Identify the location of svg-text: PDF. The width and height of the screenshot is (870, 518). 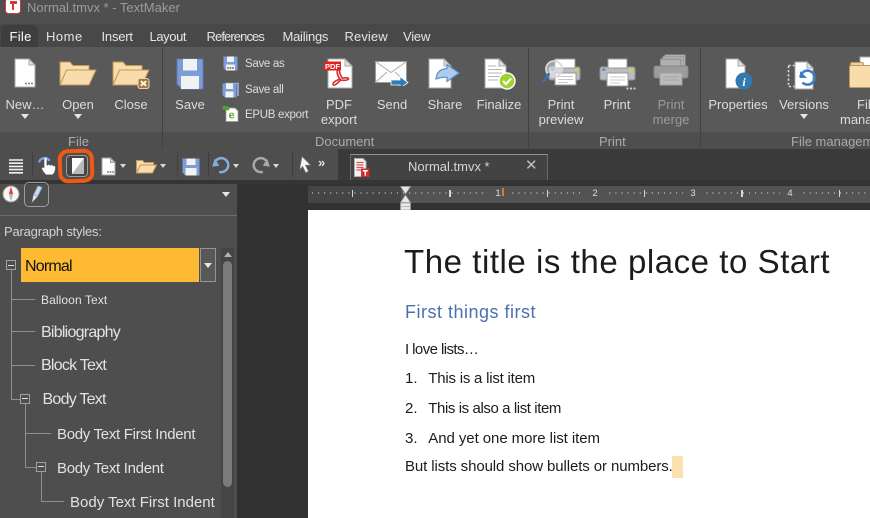
(332, 66).